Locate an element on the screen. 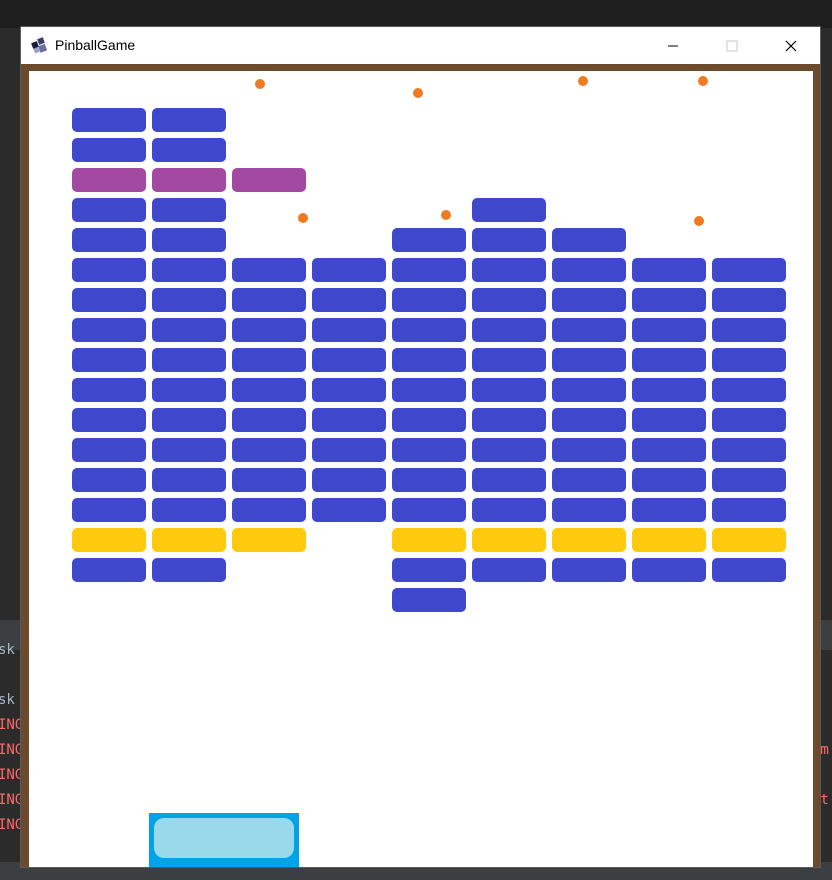 The width and height of the screenshot is (832, 880). paddle is located at coordinates (224, 840).